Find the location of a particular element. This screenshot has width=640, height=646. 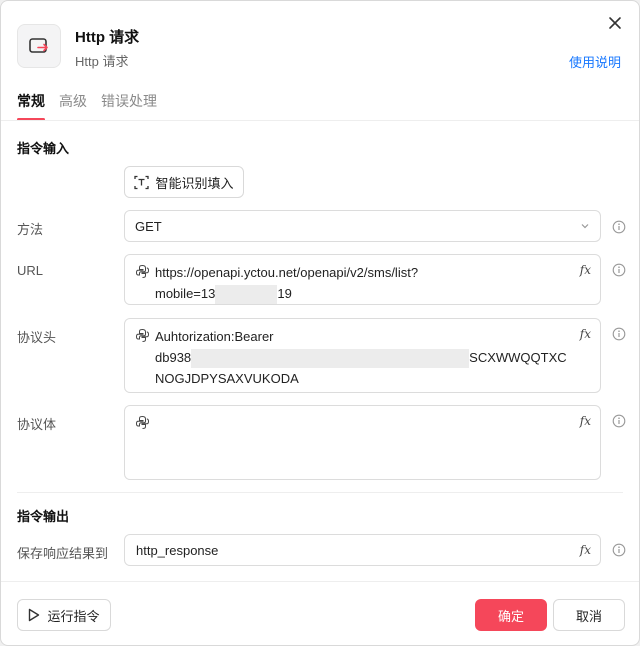

headers-label: 协议头 is located at coordinates (37, 337).